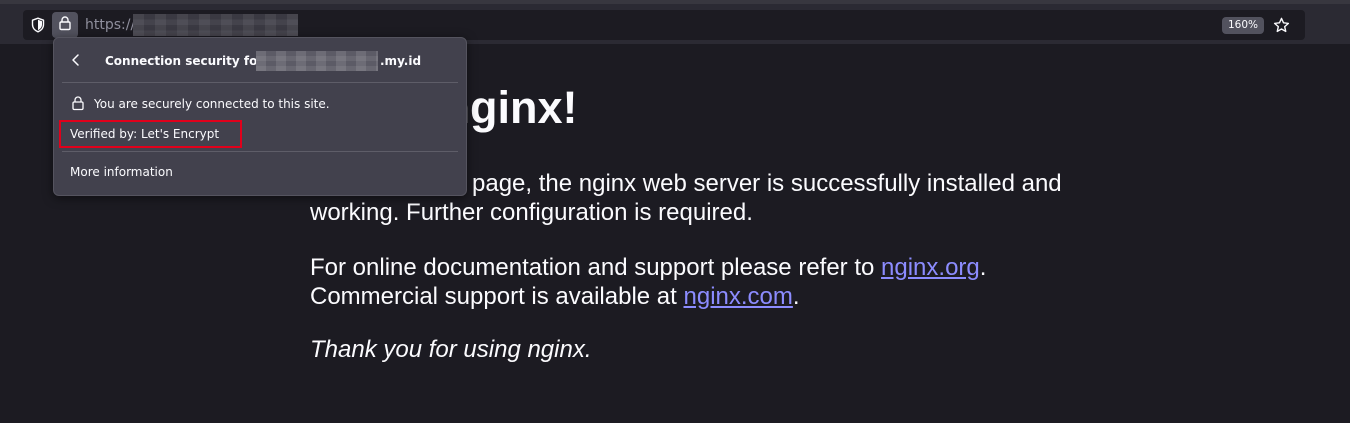 The height and width of the screenshot is (423, 1350). I want to click on shield-icon, so click(38, 25).